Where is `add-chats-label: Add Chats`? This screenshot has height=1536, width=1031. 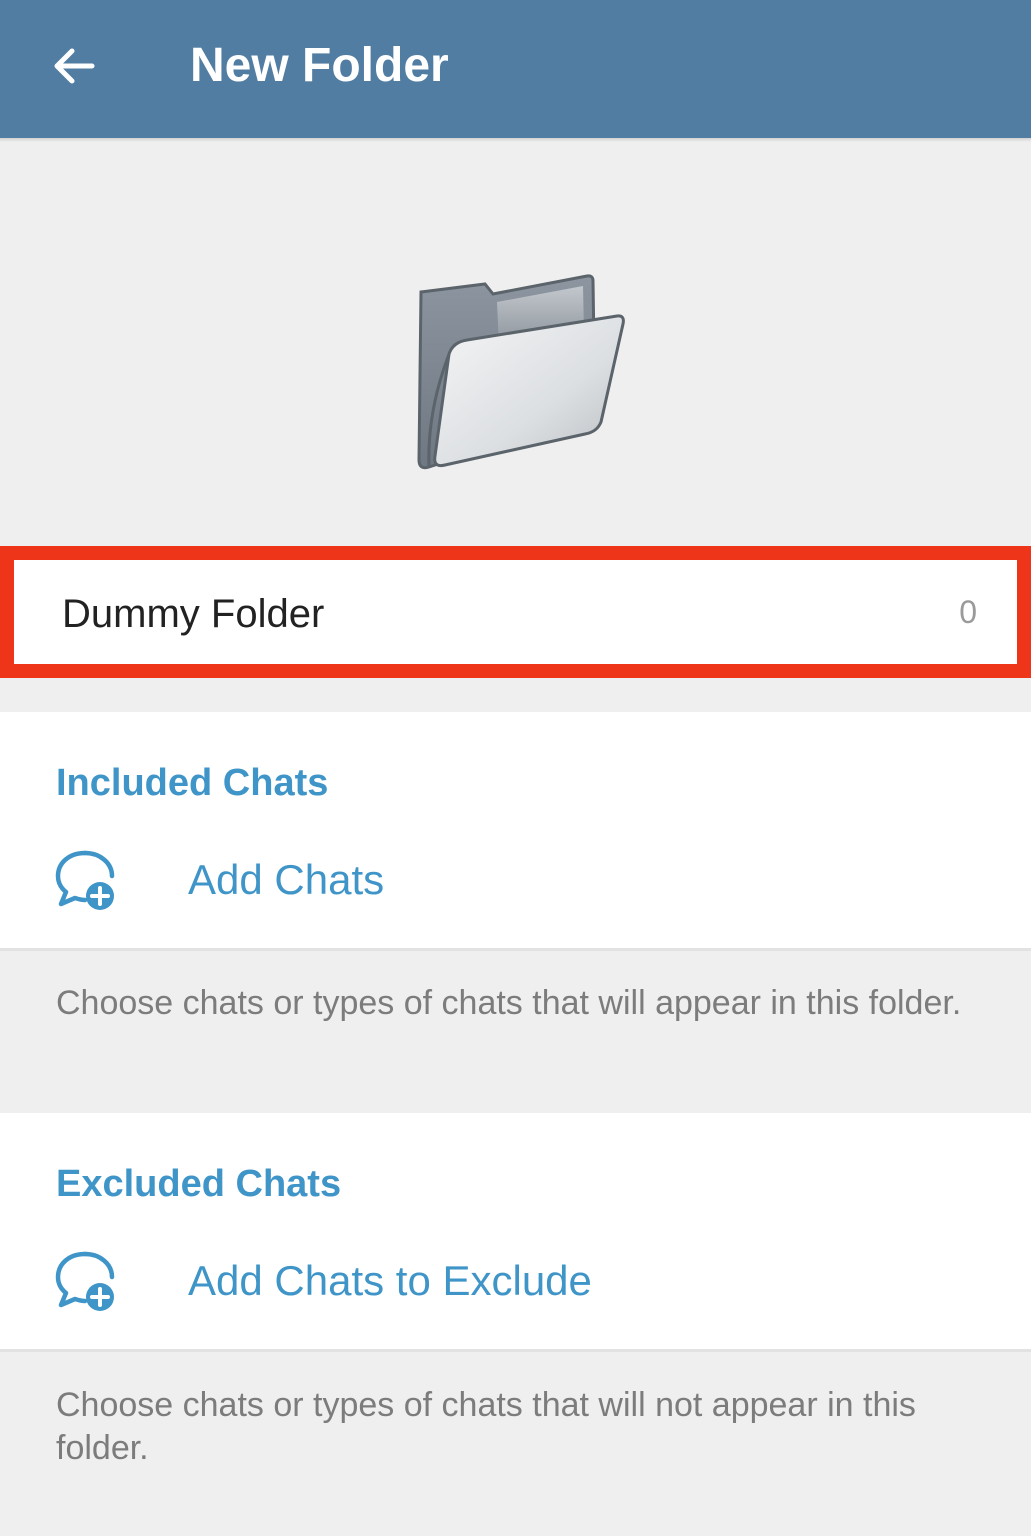 add-chats-label: Add Chats is located at coordinates (286, 879).